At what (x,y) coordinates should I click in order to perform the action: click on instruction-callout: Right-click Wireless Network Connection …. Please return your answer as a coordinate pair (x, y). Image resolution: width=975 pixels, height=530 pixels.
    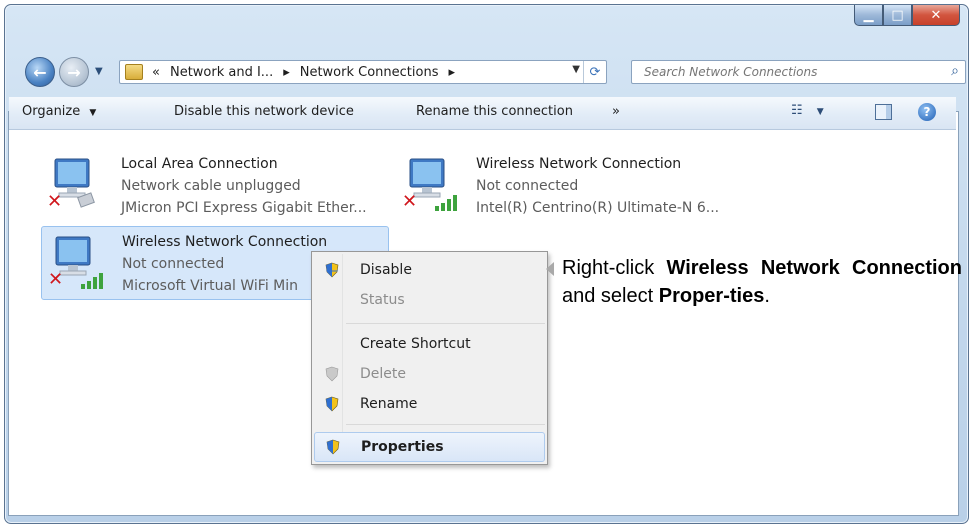
    Looking at the image, I should click on (762, 282).